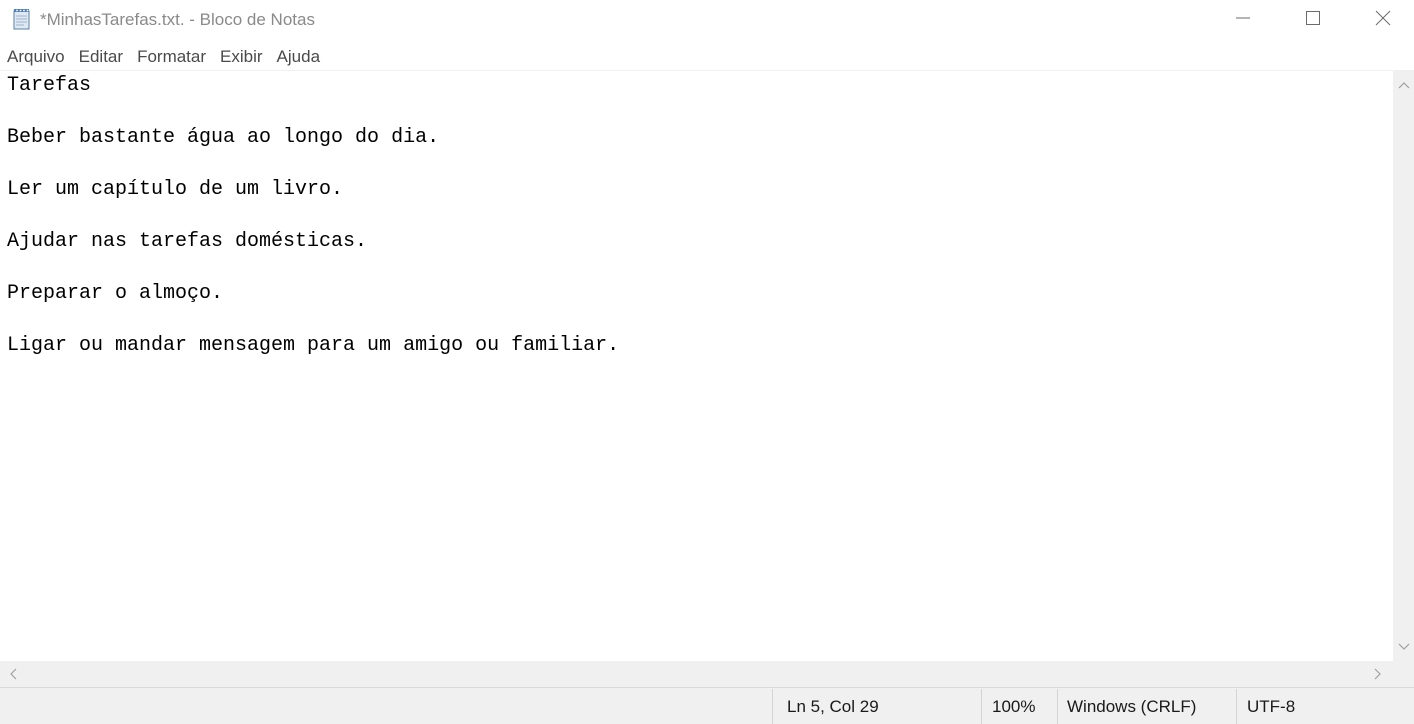 The image size is (1414, 724). Describe the element at coordinates (241, 57) in the screenshot. I see `menu-exibir: Exibir` at that location.